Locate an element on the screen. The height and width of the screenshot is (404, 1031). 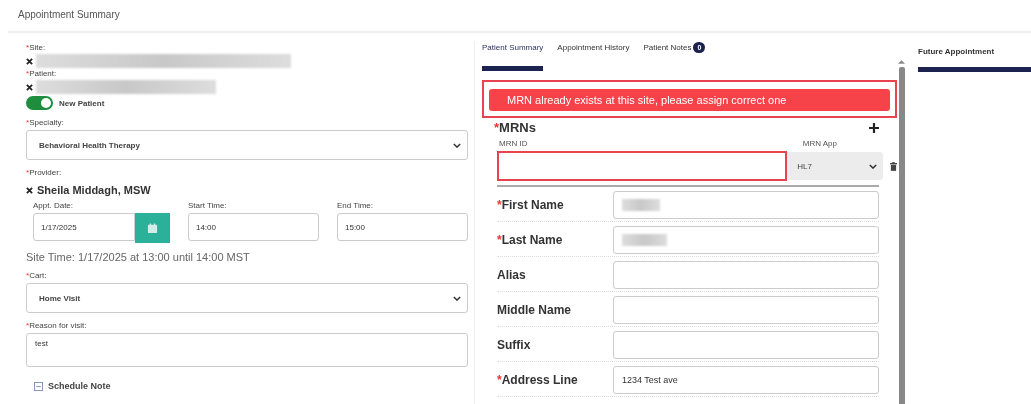
field-label: First Name is located at coordinates (532, 205).